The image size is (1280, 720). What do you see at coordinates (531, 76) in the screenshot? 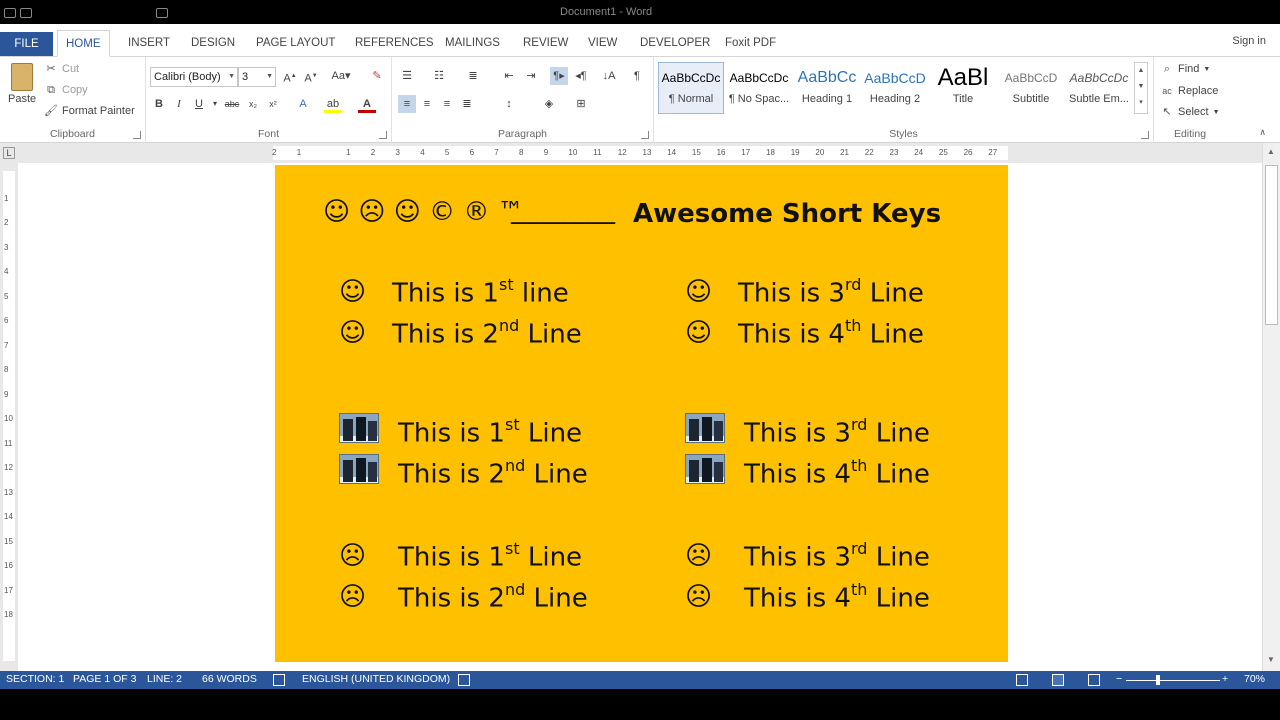
I see `increase-indent-icon: ⇥` at bounding box center [531, 76].